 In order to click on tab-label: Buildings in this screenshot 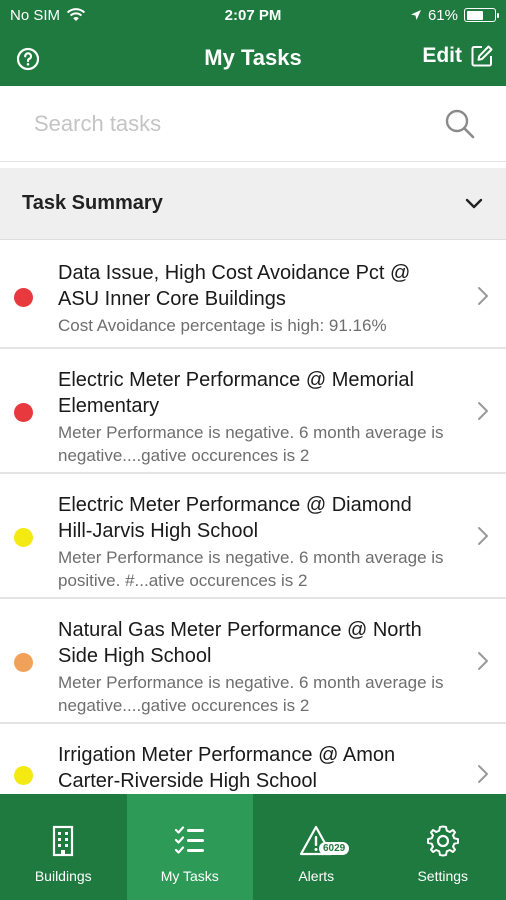, I will do `click(63, 876)`.